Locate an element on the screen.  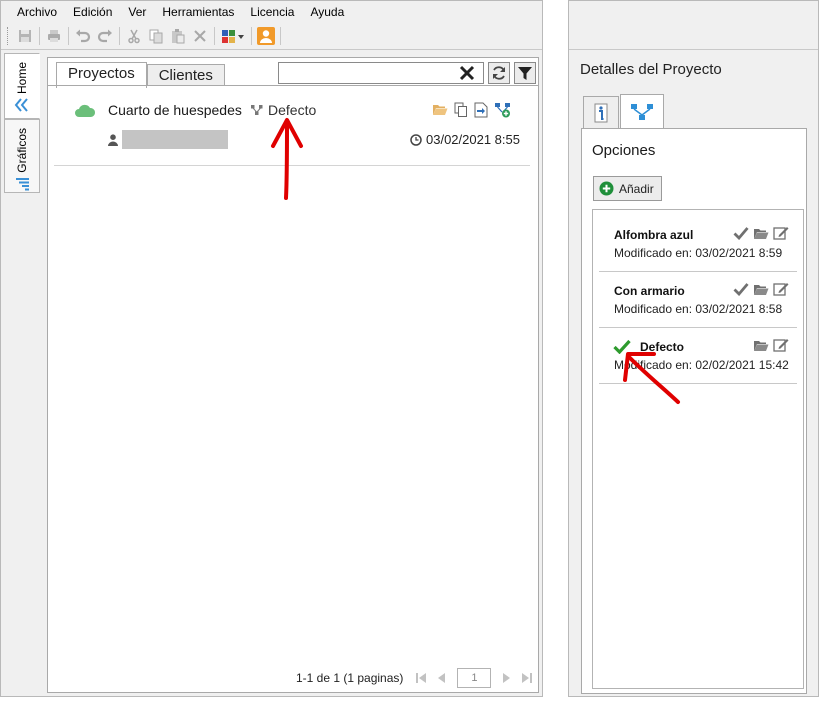
project-date-label: 03/02/2021 8:55 is located at coordinates (473, 139).